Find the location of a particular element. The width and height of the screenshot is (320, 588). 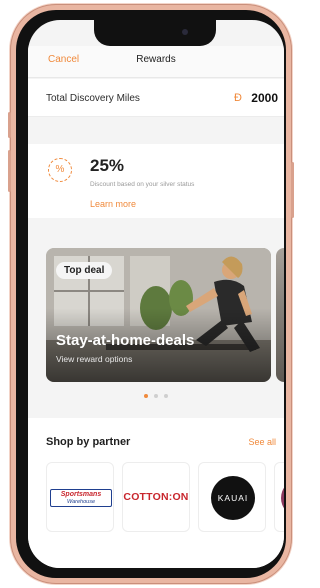

volume-button is located at coordinates (9, 171).